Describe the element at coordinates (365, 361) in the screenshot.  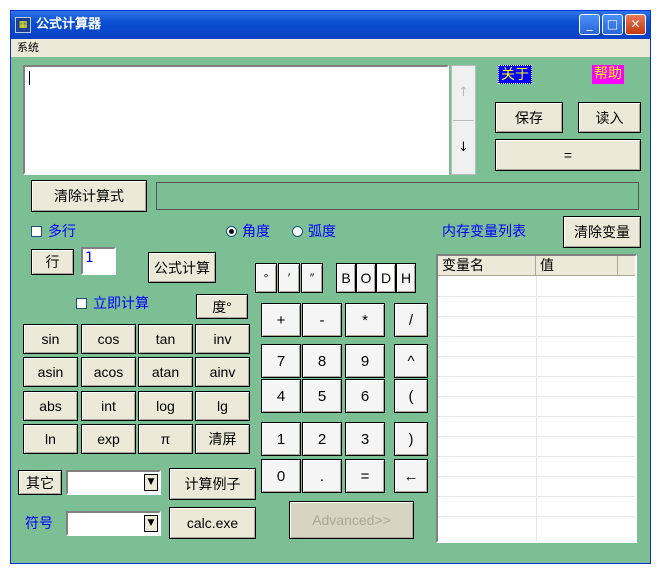
I see `keypad-button: 9` at that location.